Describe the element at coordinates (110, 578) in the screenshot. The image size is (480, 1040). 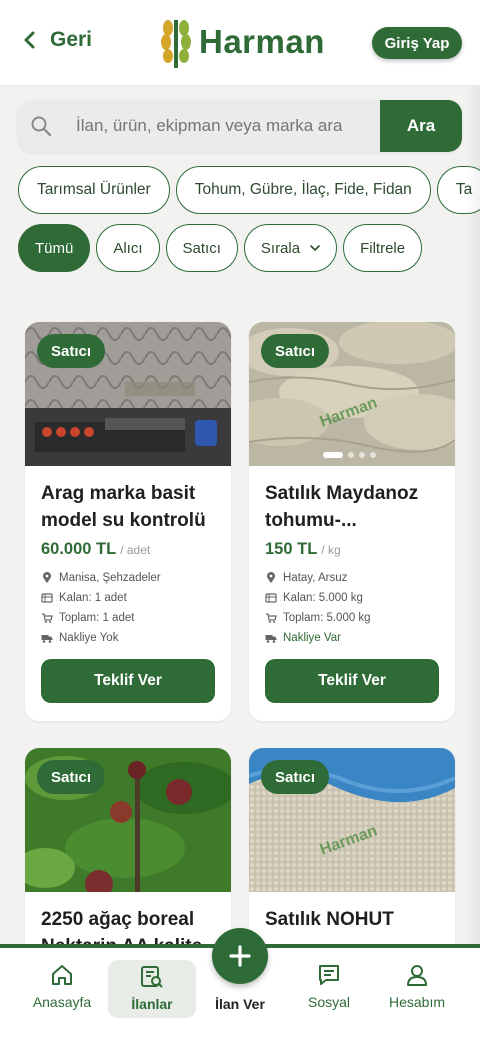
I see `listing-location: Manisa, Şehzadeler` at that location.